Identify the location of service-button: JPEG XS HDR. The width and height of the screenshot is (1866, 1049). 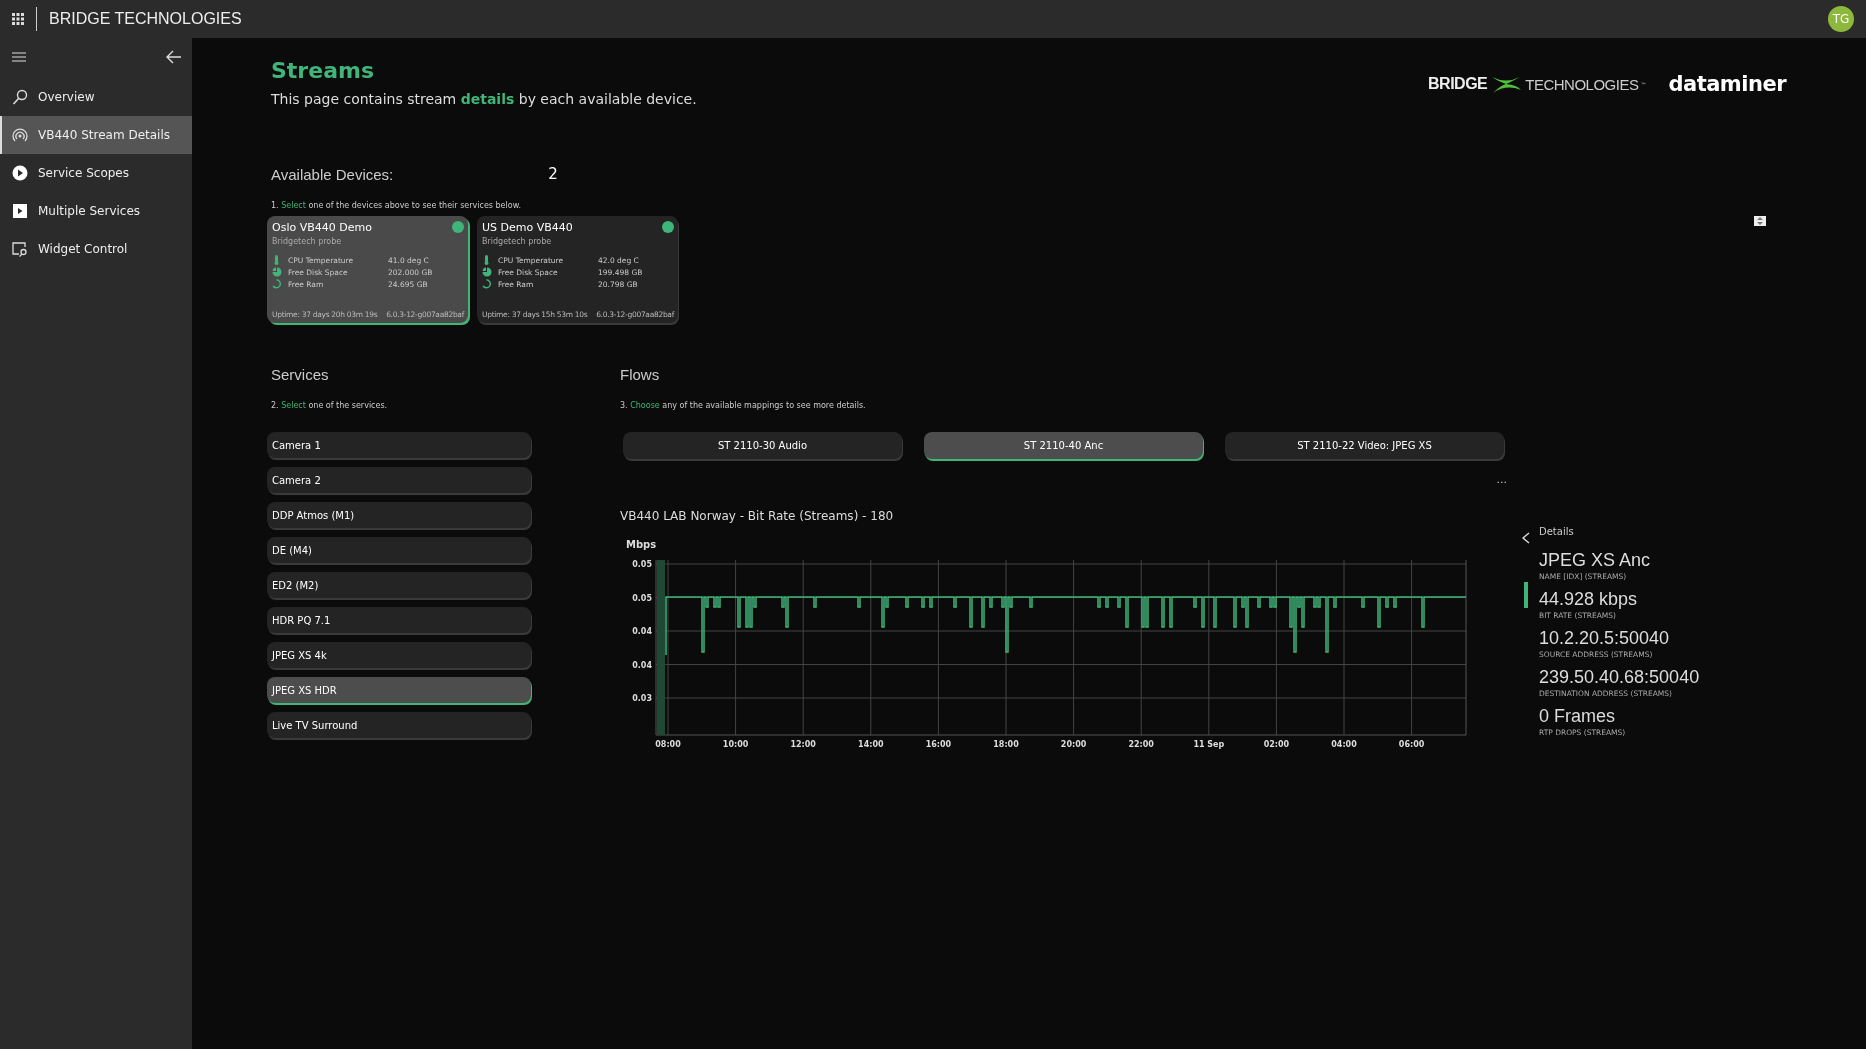
(399, 690).